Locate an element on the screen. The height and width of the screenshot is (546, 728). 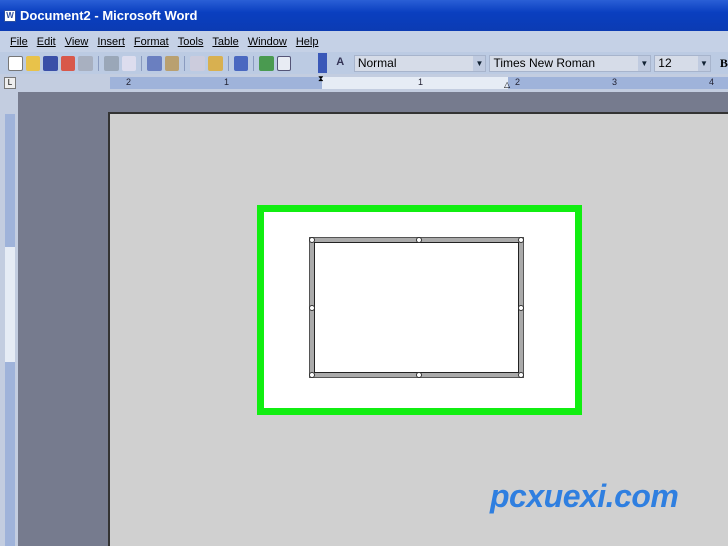
text-box-content is located at coordinates (416, 307).